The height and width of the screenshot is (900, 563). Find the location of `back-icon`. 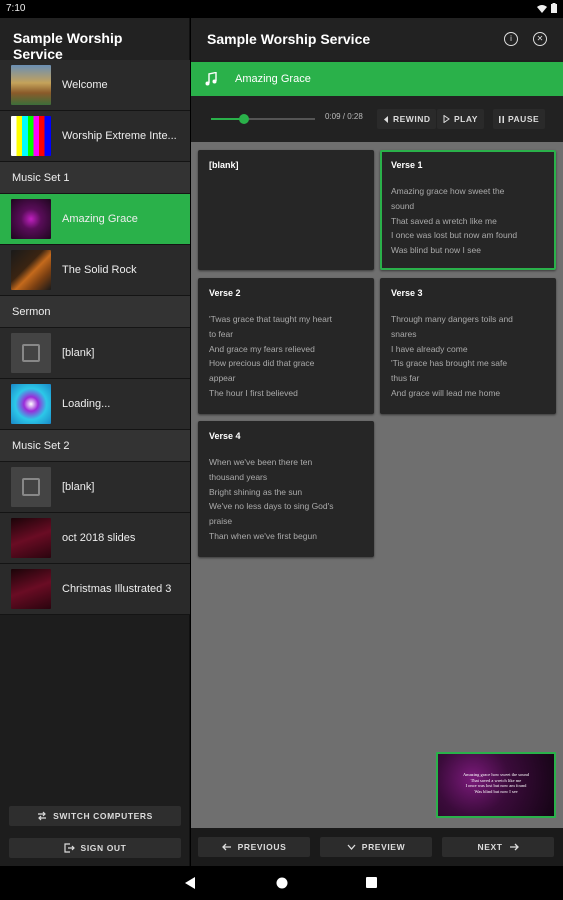

back-icon is located at coordinates (190, 883).